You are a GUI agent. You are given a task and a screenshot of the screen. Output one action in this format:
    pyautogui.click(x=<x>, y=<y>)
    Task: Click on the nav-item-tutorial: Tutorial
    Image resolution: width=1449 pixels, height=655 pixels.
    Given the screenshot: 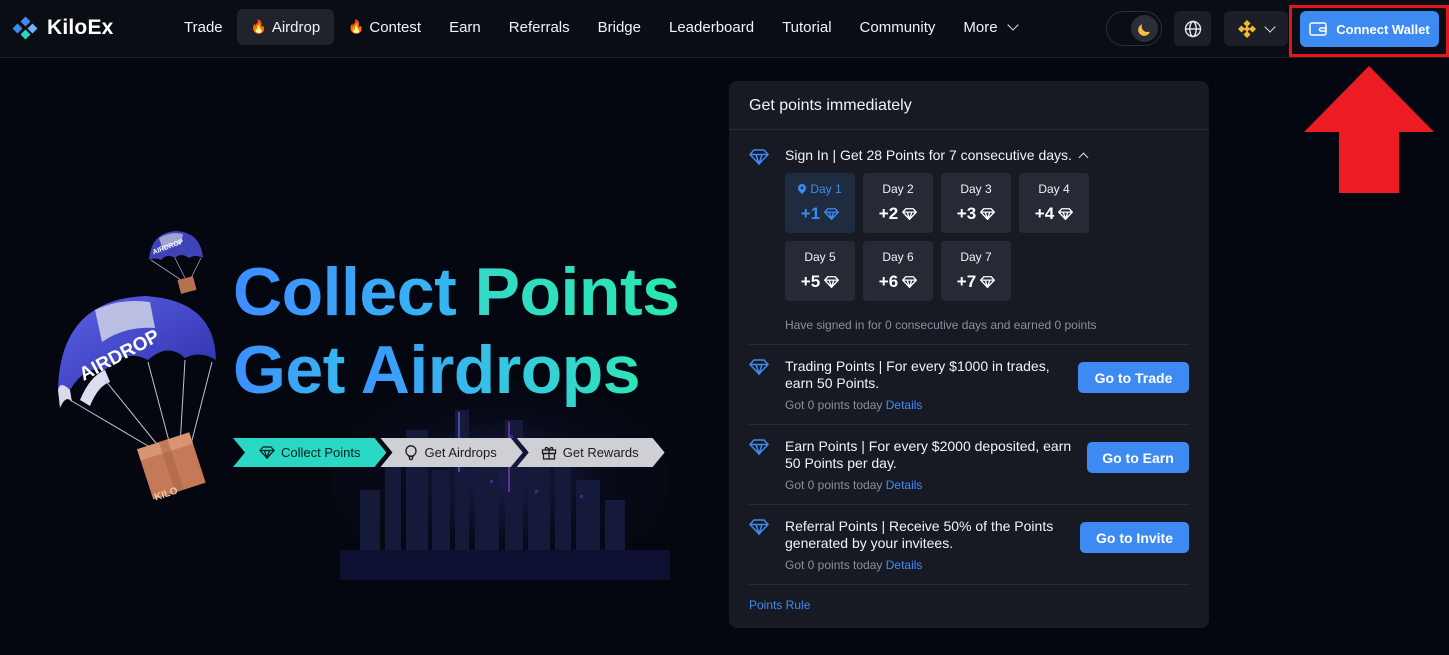 What is the action you would take?
    pyautogui.click(x=806, y=27)
    